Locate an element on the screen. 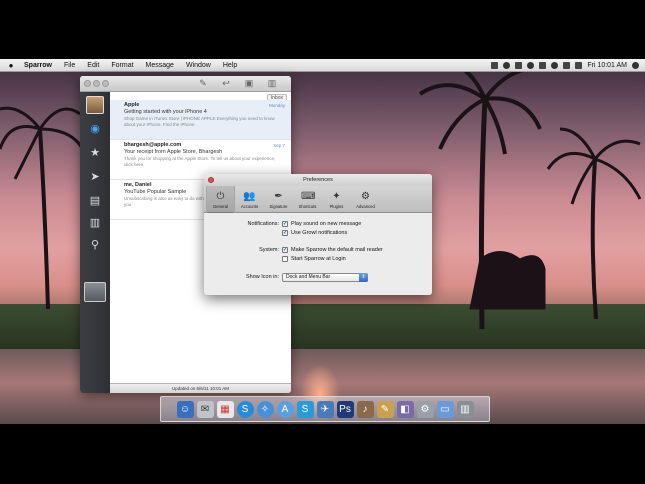  spotlight-icon is located at coordinates (635, 65).